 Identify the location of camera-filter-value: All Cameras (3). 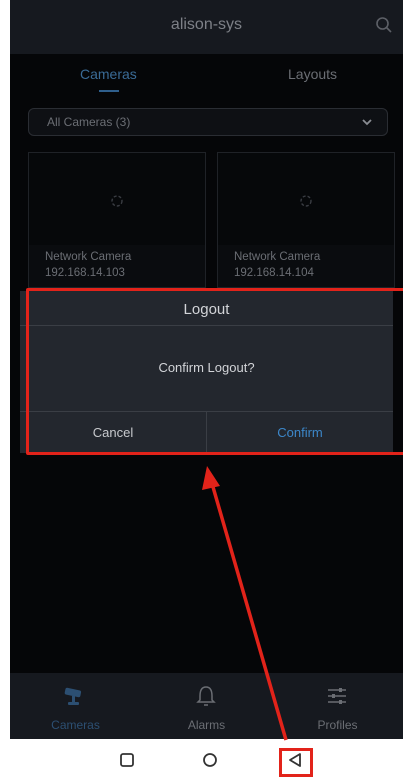
(89, 122).